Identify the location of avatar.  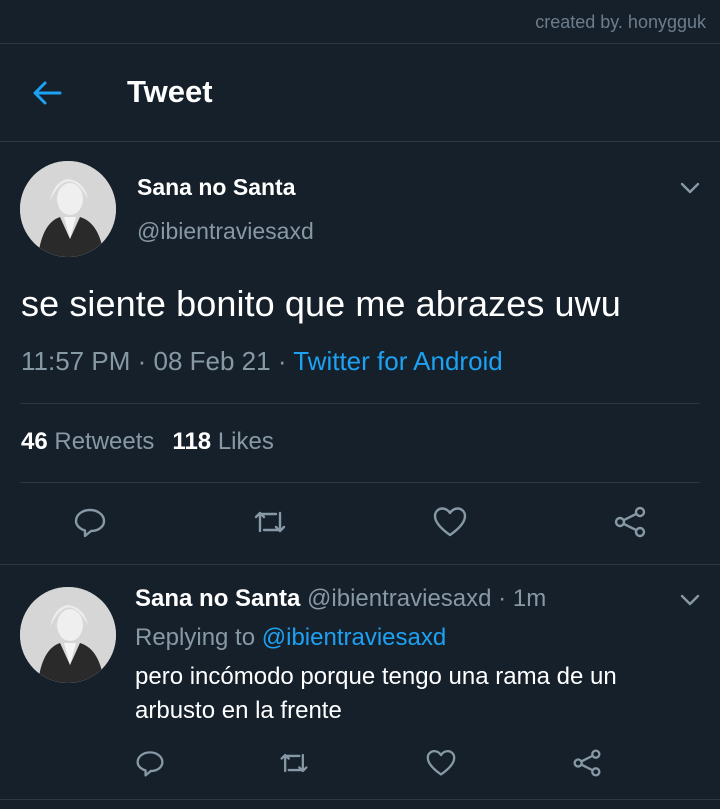
(68, 209).